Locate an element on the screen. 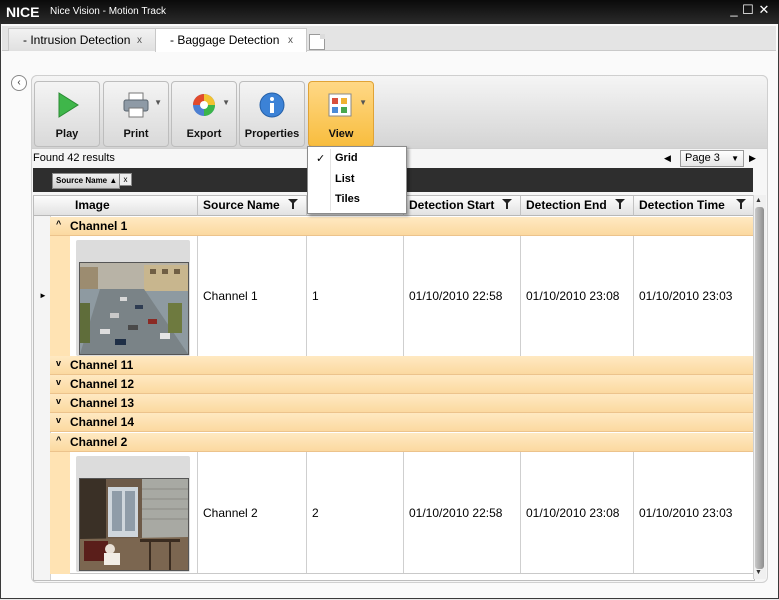 The width and height of the screenshot is (779, 600). group-row-channel-13: v Channel 13 is located at coordinates (402, 403).